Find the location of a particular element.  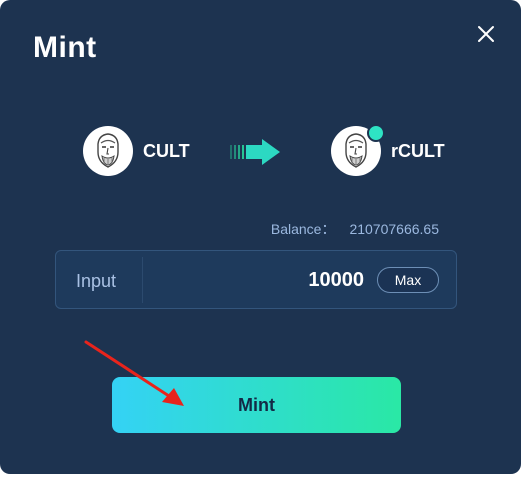

from-token: CULT is located at coordinates (136, 151).